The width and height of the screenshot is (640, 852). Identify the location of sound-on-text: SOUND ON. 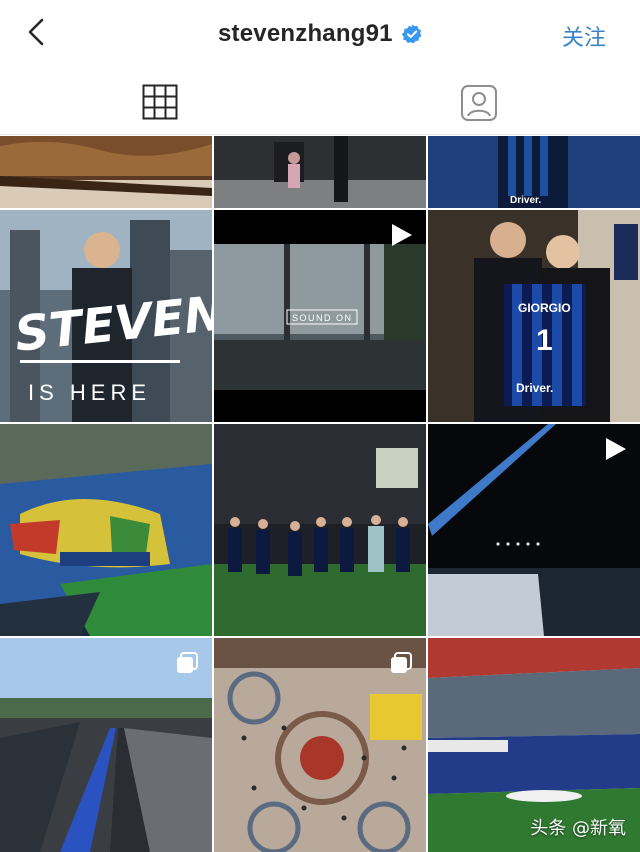
(322, 318).